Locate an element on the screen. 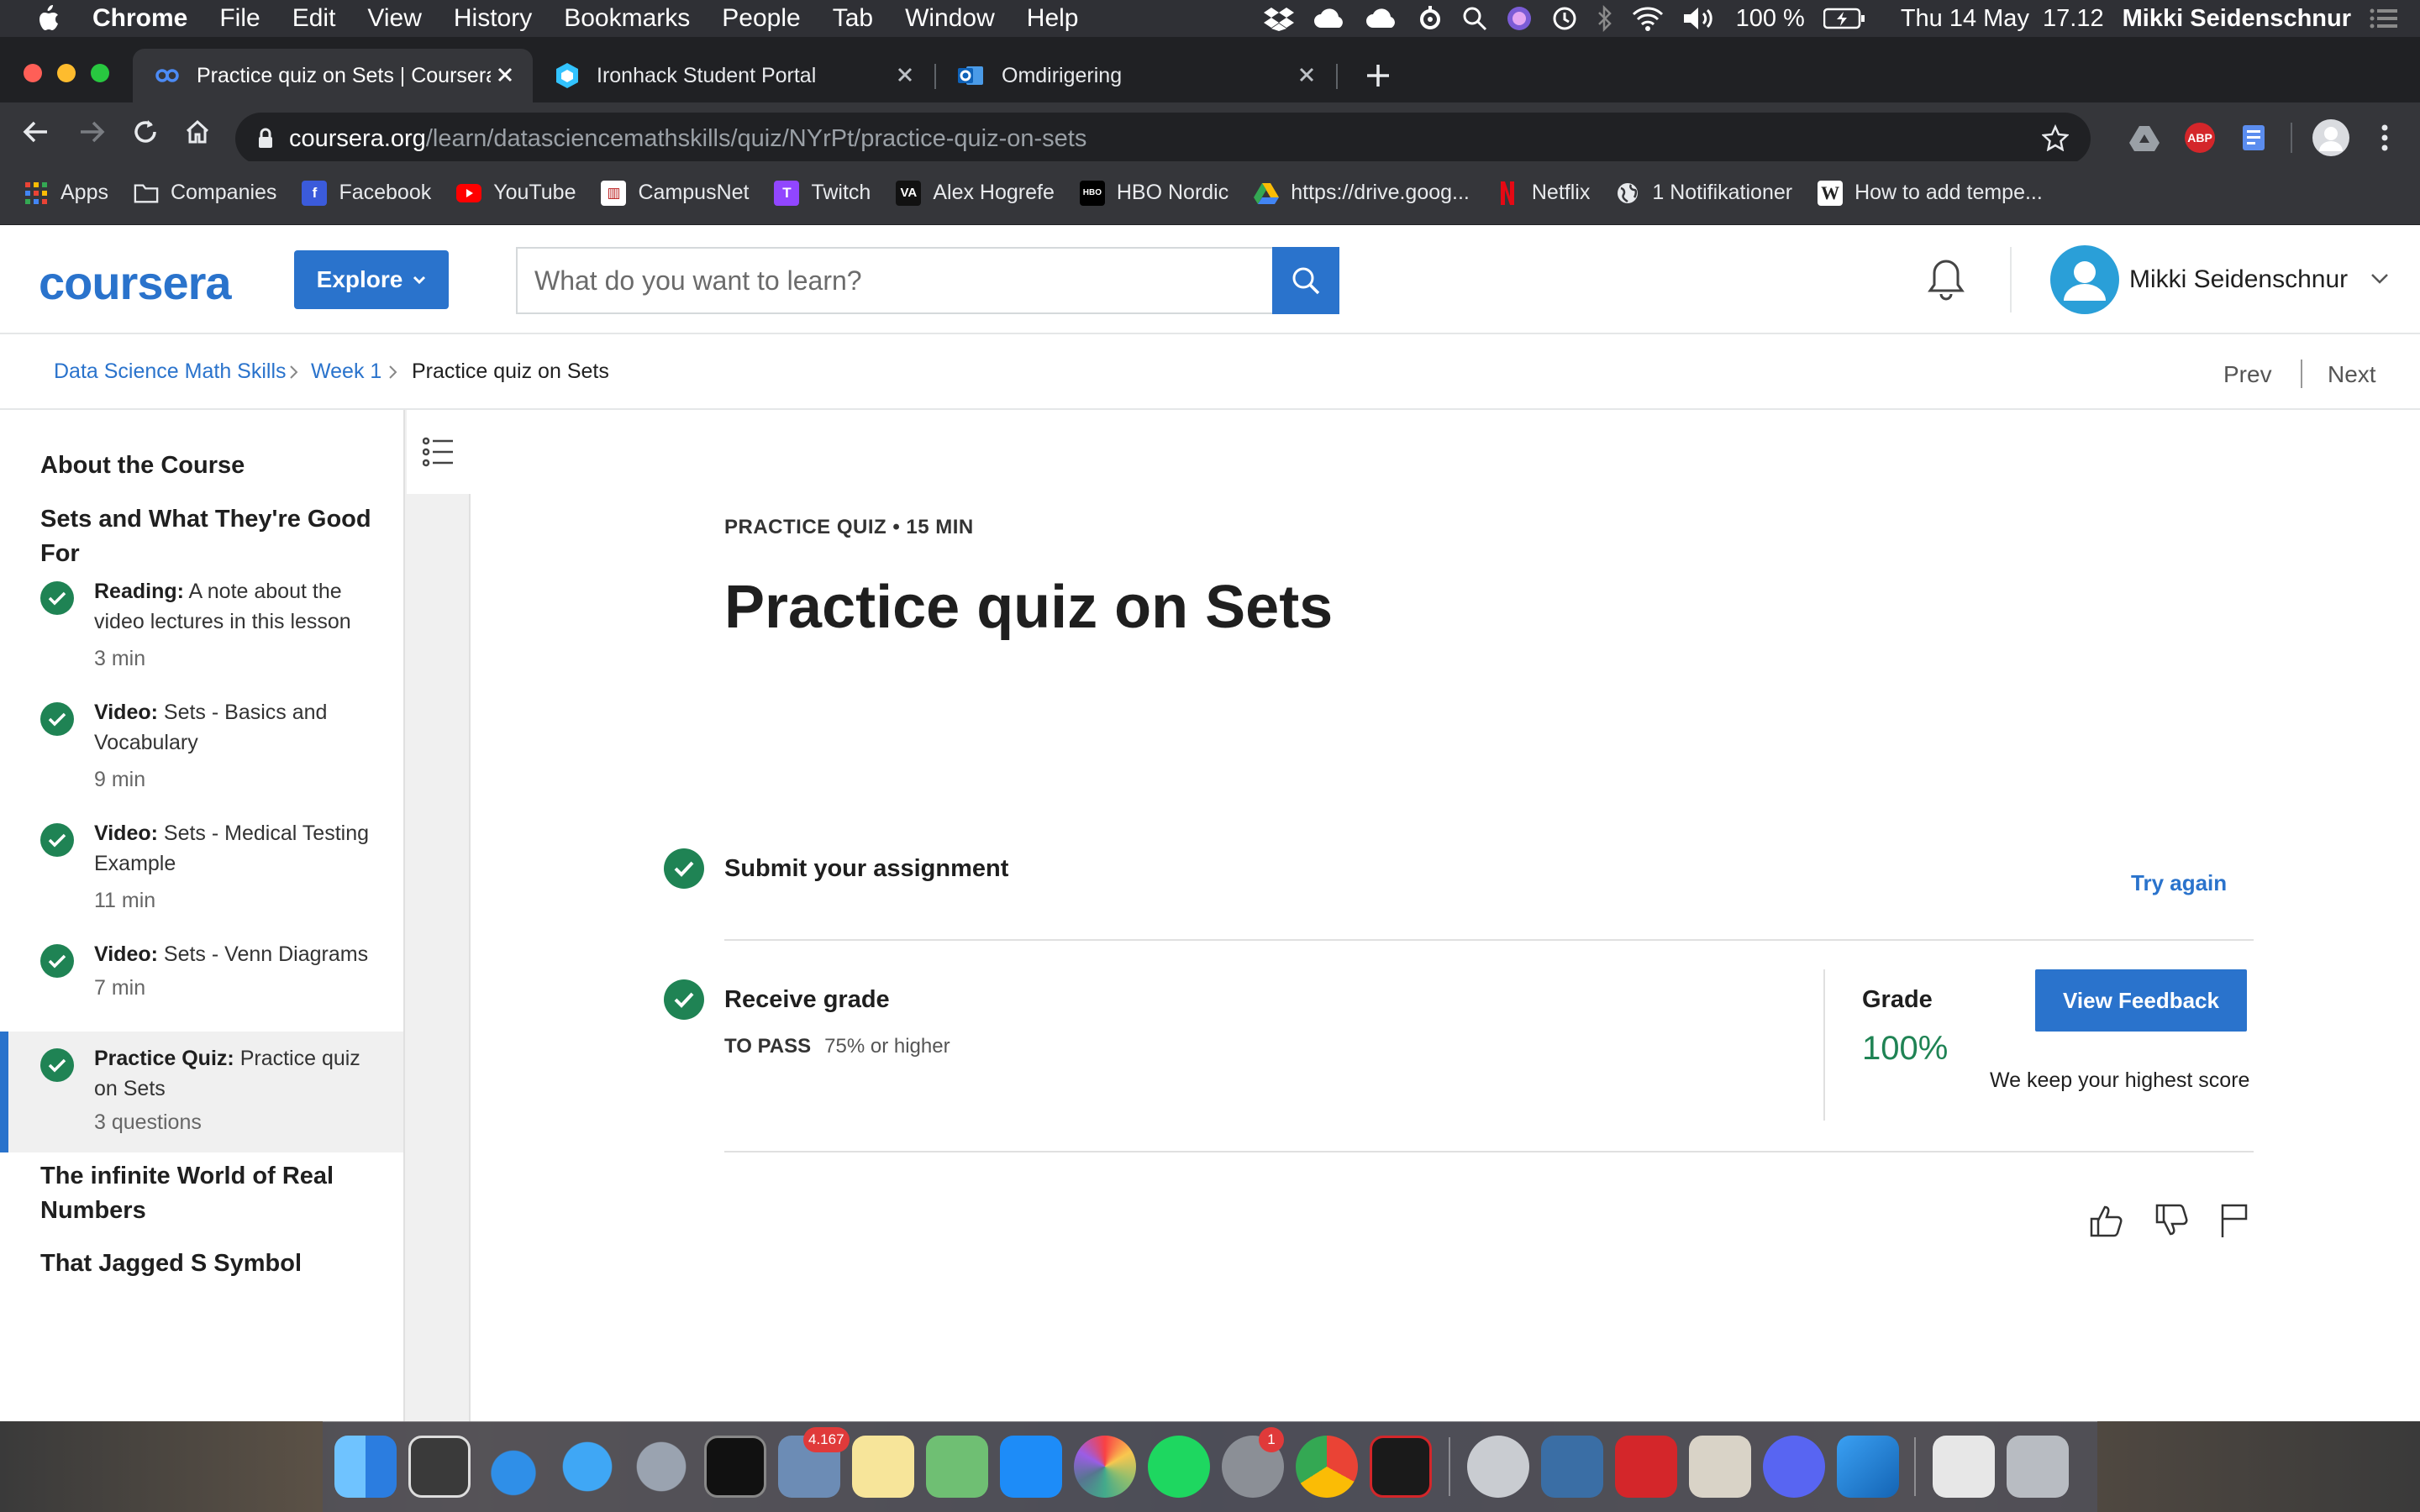 Image resolution: width=2420 pixels, height=1512 pixels. cloud-icon is located at coordinates (1329, 18).